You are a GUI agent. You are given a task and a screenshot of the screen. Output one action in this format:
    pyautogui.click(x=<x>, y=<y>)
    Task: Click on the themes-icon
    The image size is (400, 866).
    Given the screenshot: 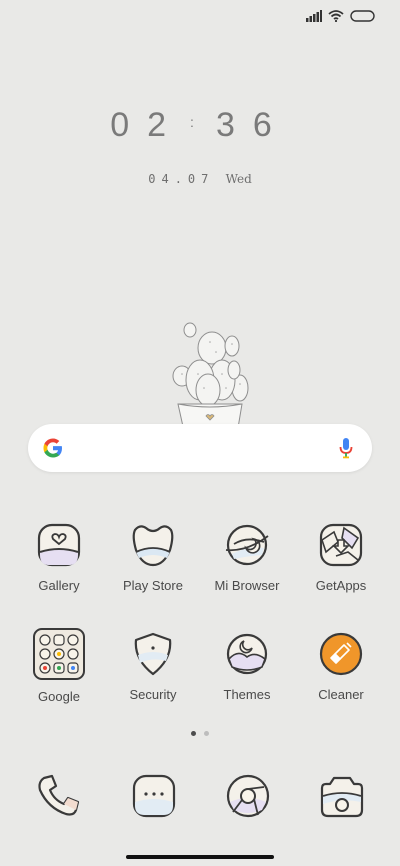 What is the action you would take?
    pyautogui.click(x=247, y=654)
    